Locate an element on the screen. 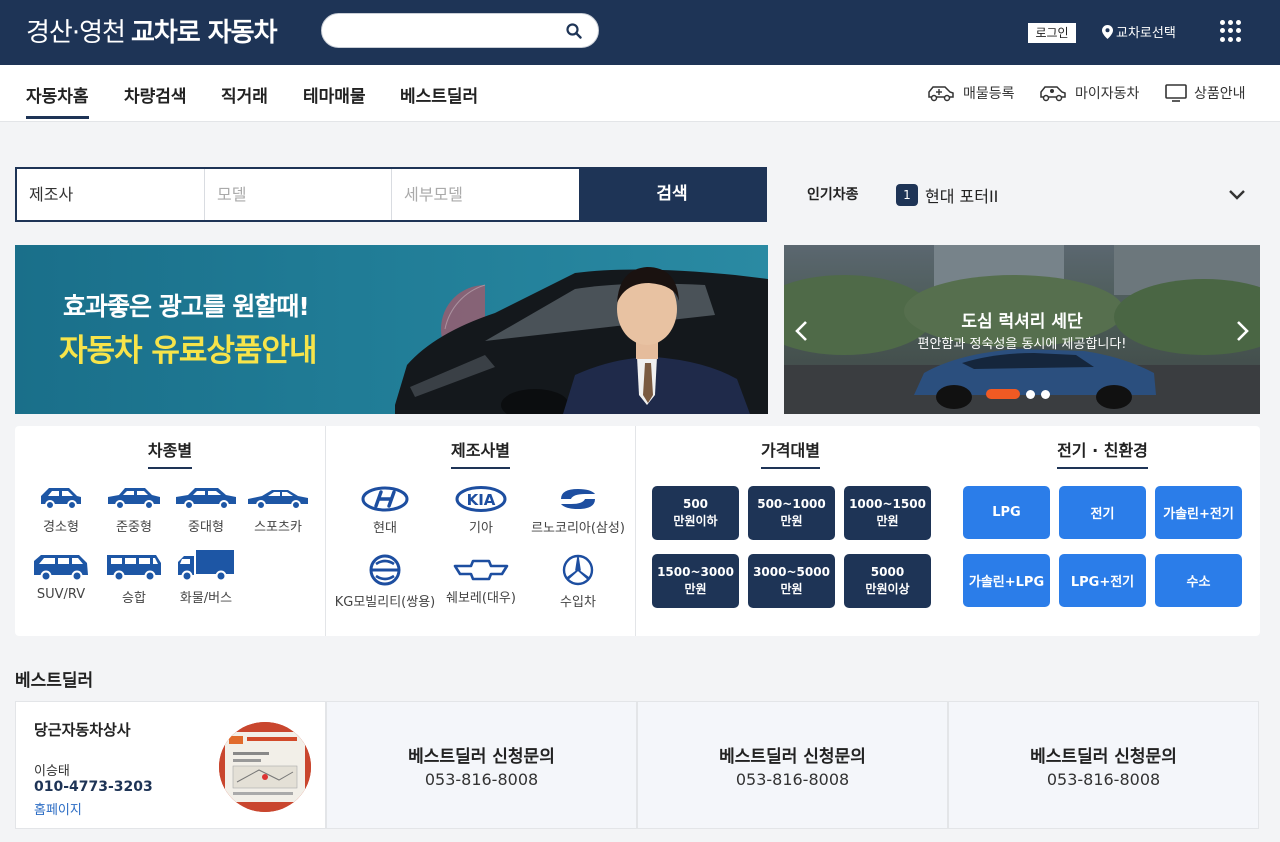 The image size is (1280, 842). nav-theme-listing: 테마매물 is located at coordinates (334, 94).